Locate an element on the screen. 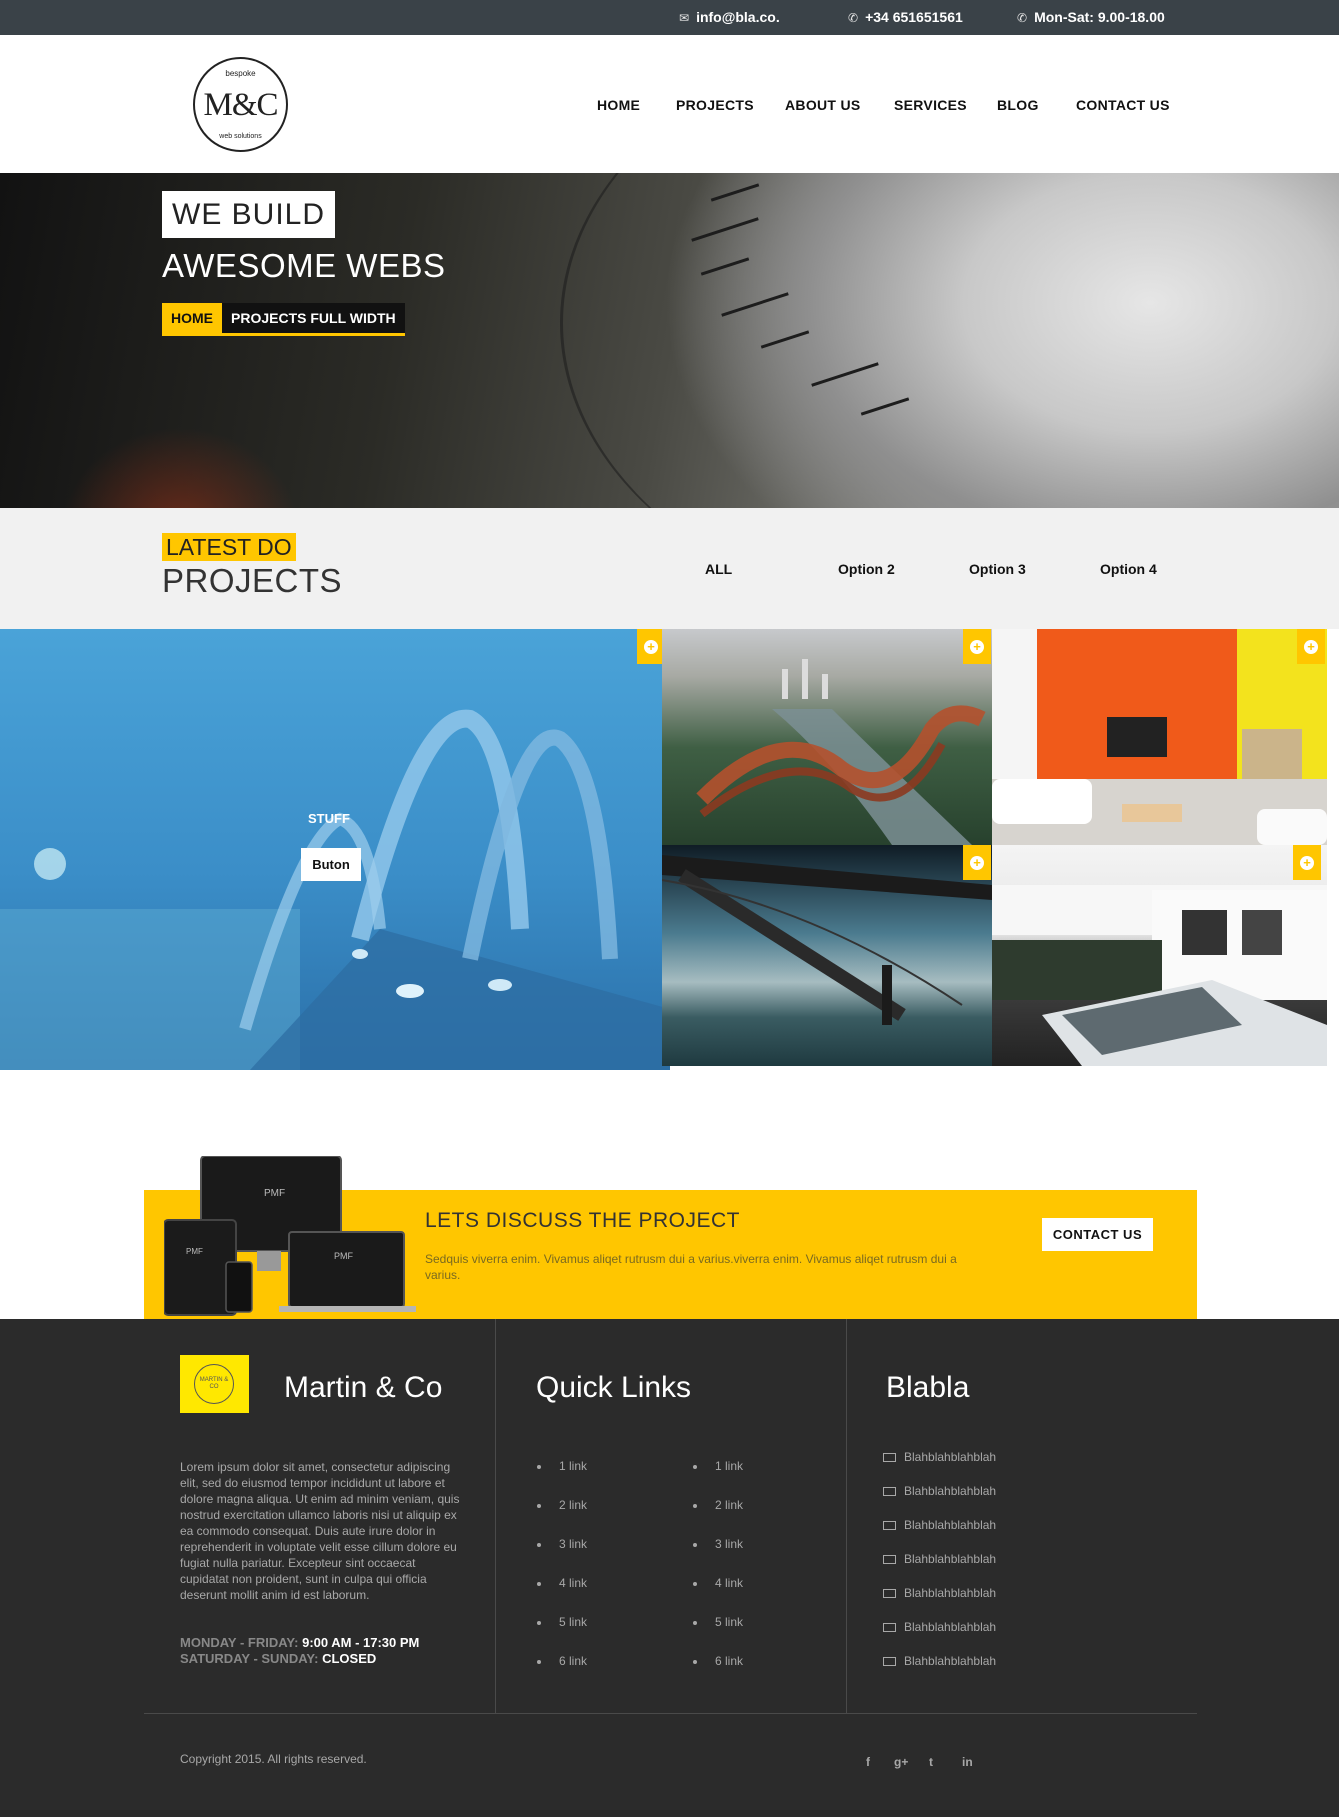 Image resolution: width=1339 pixels, height=1817 pixels. devices-mockup: PMF PMF PMF is located at coordinates (293, 1238).